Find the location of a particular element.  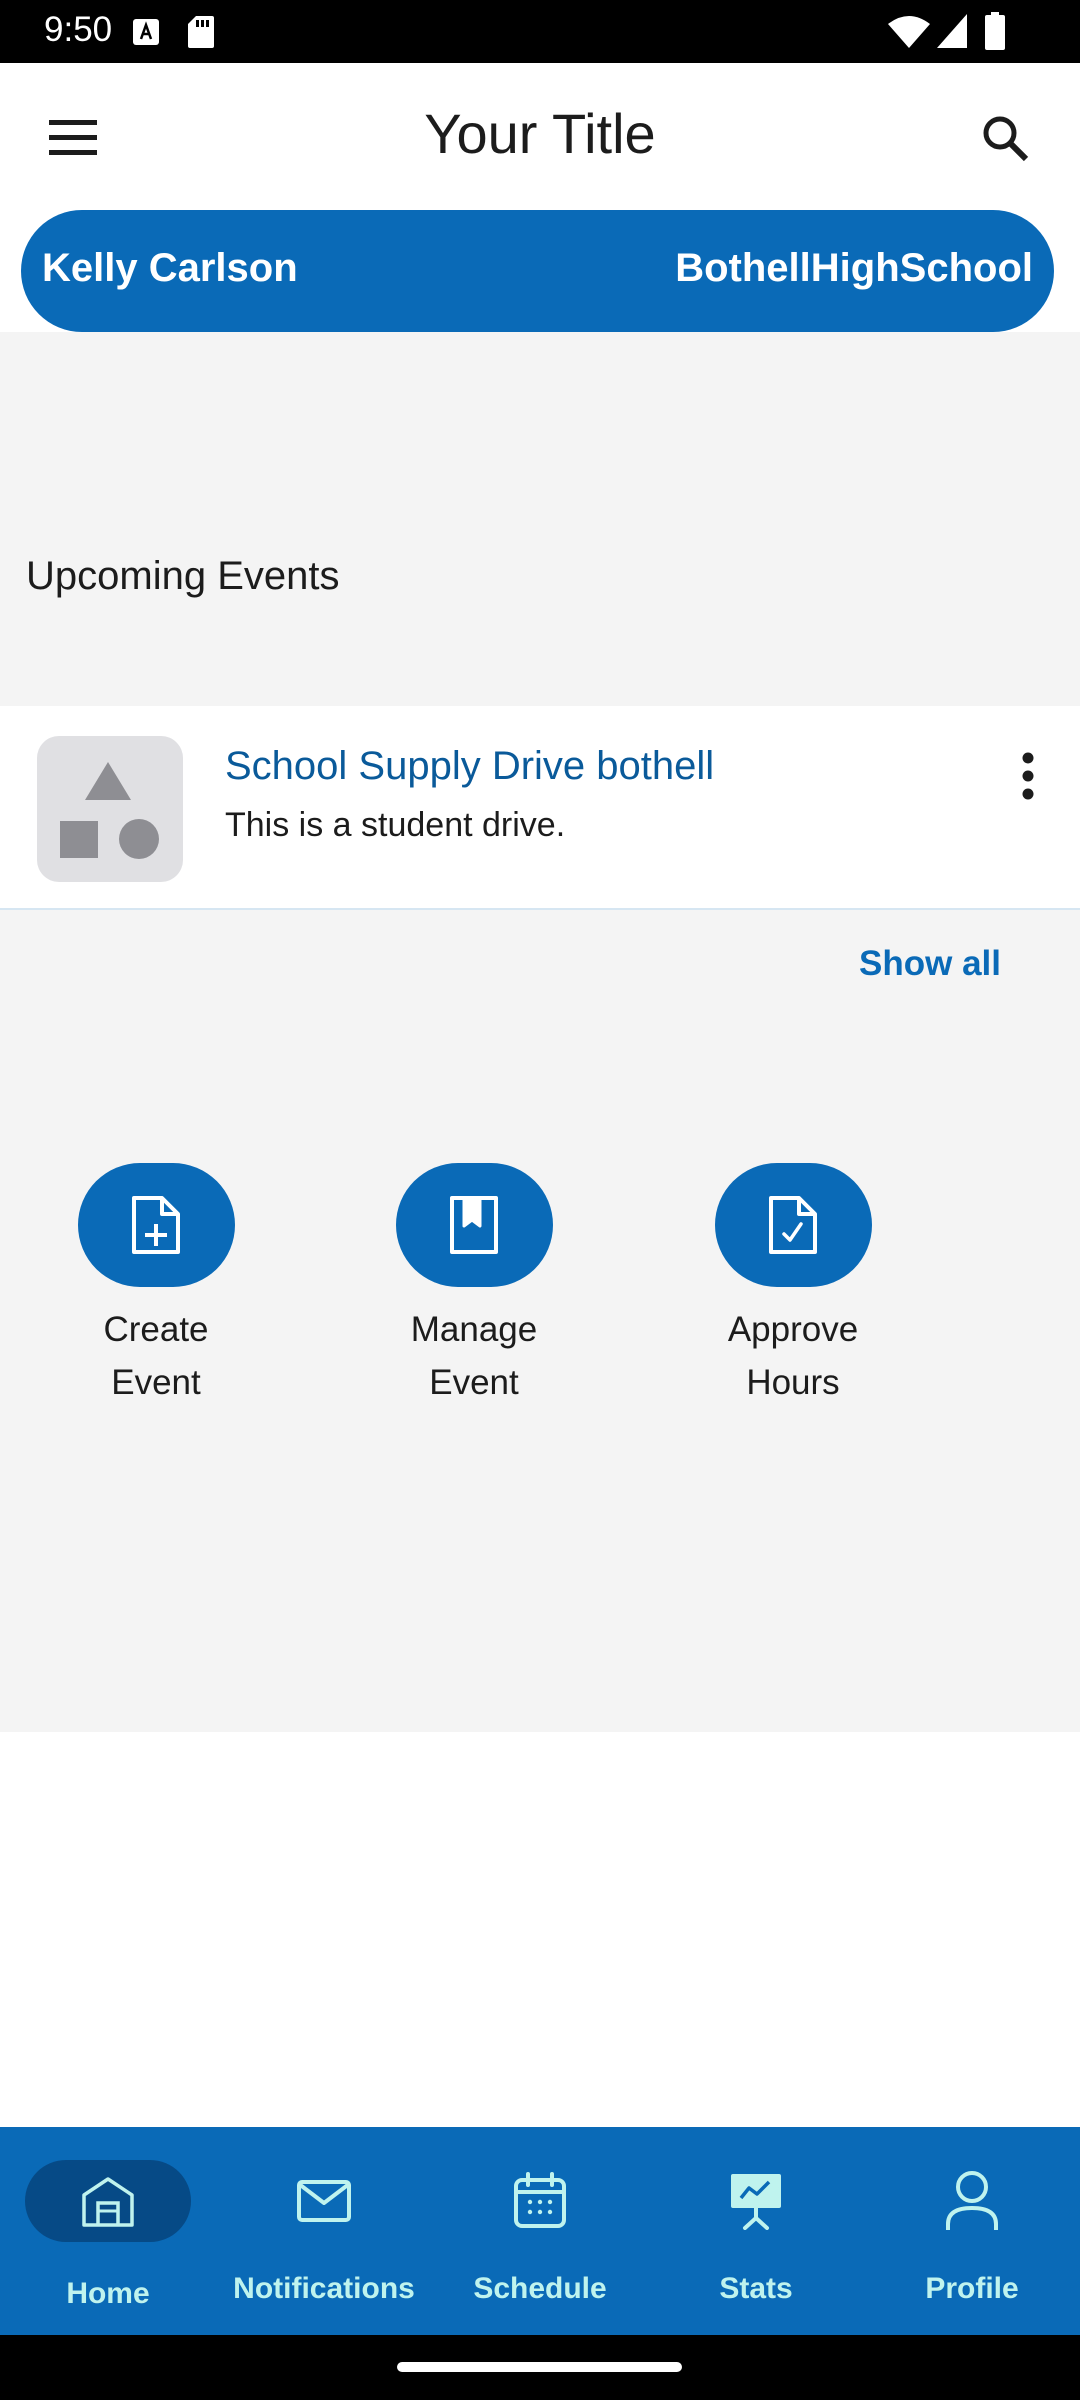

action-label-line: Manage is located at coordinates (474, 1329).